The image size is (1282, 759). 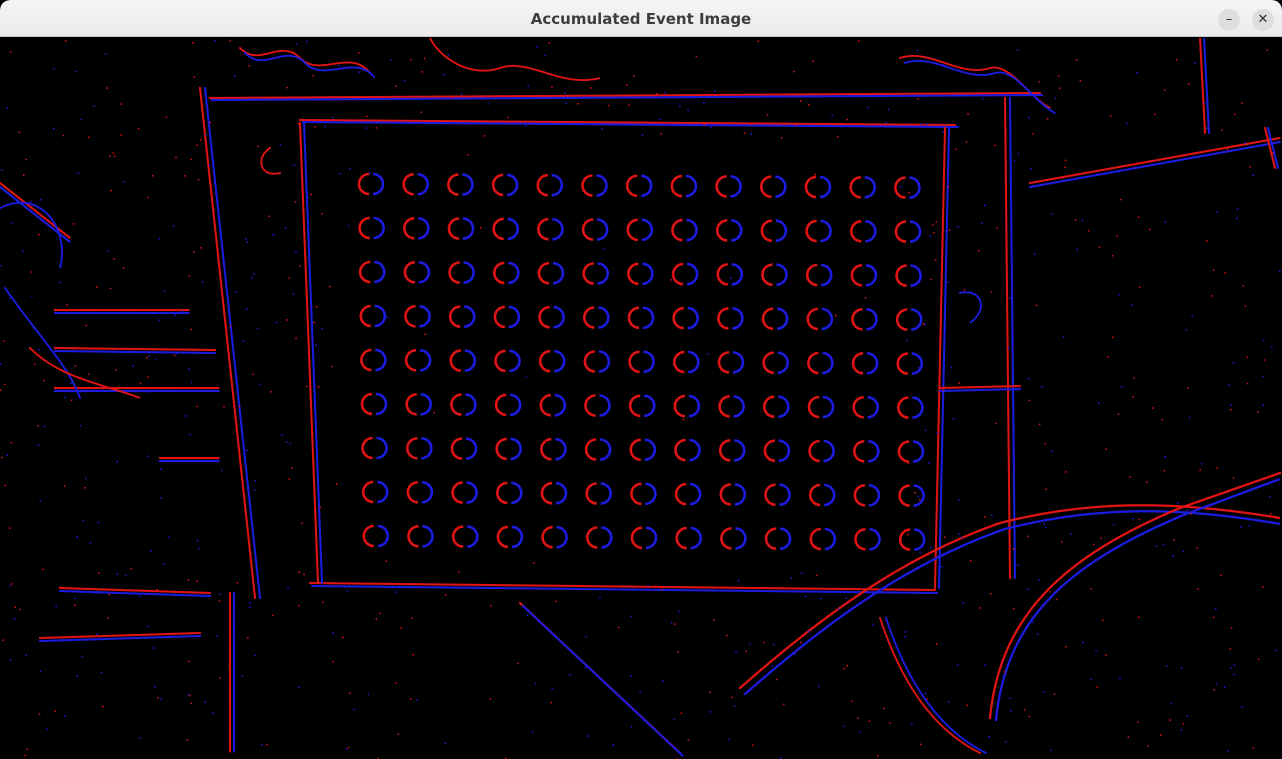 I want to click on minimize-button: –, so click(x=1229, y=20).